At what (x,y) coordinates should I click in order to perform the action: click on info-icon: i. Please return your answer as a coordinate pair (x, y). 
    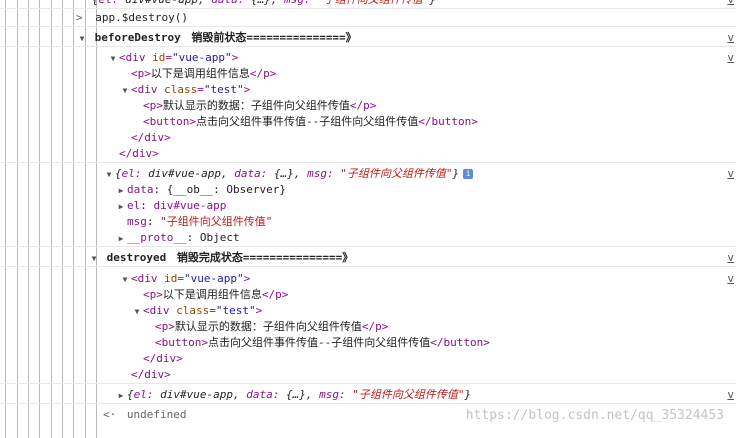
    Looking at the image, I should click on (468, 174).